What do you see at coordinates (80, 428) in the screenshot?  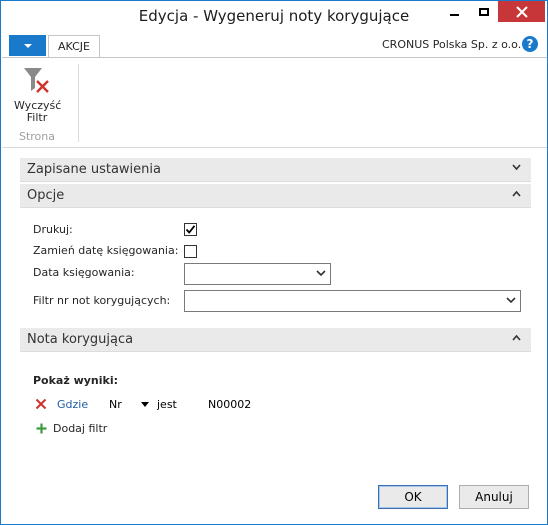 I see `add-filter-label: Dodaj filtr` at bounding box center [80, 428].